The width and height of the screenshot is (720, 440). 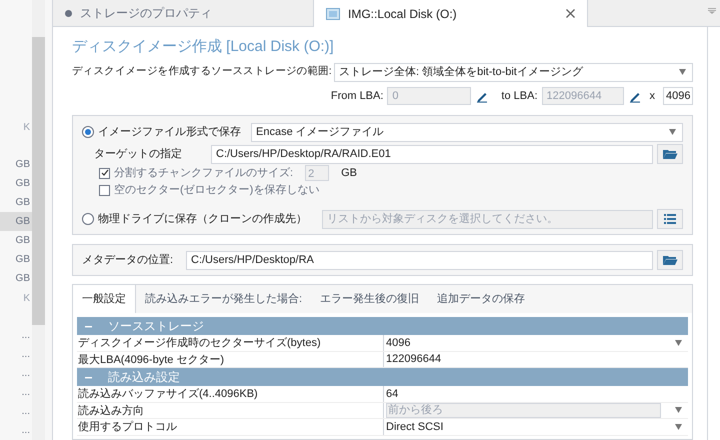 I want to click on section-header: 読み込み設定, so click(x=382, y=377).